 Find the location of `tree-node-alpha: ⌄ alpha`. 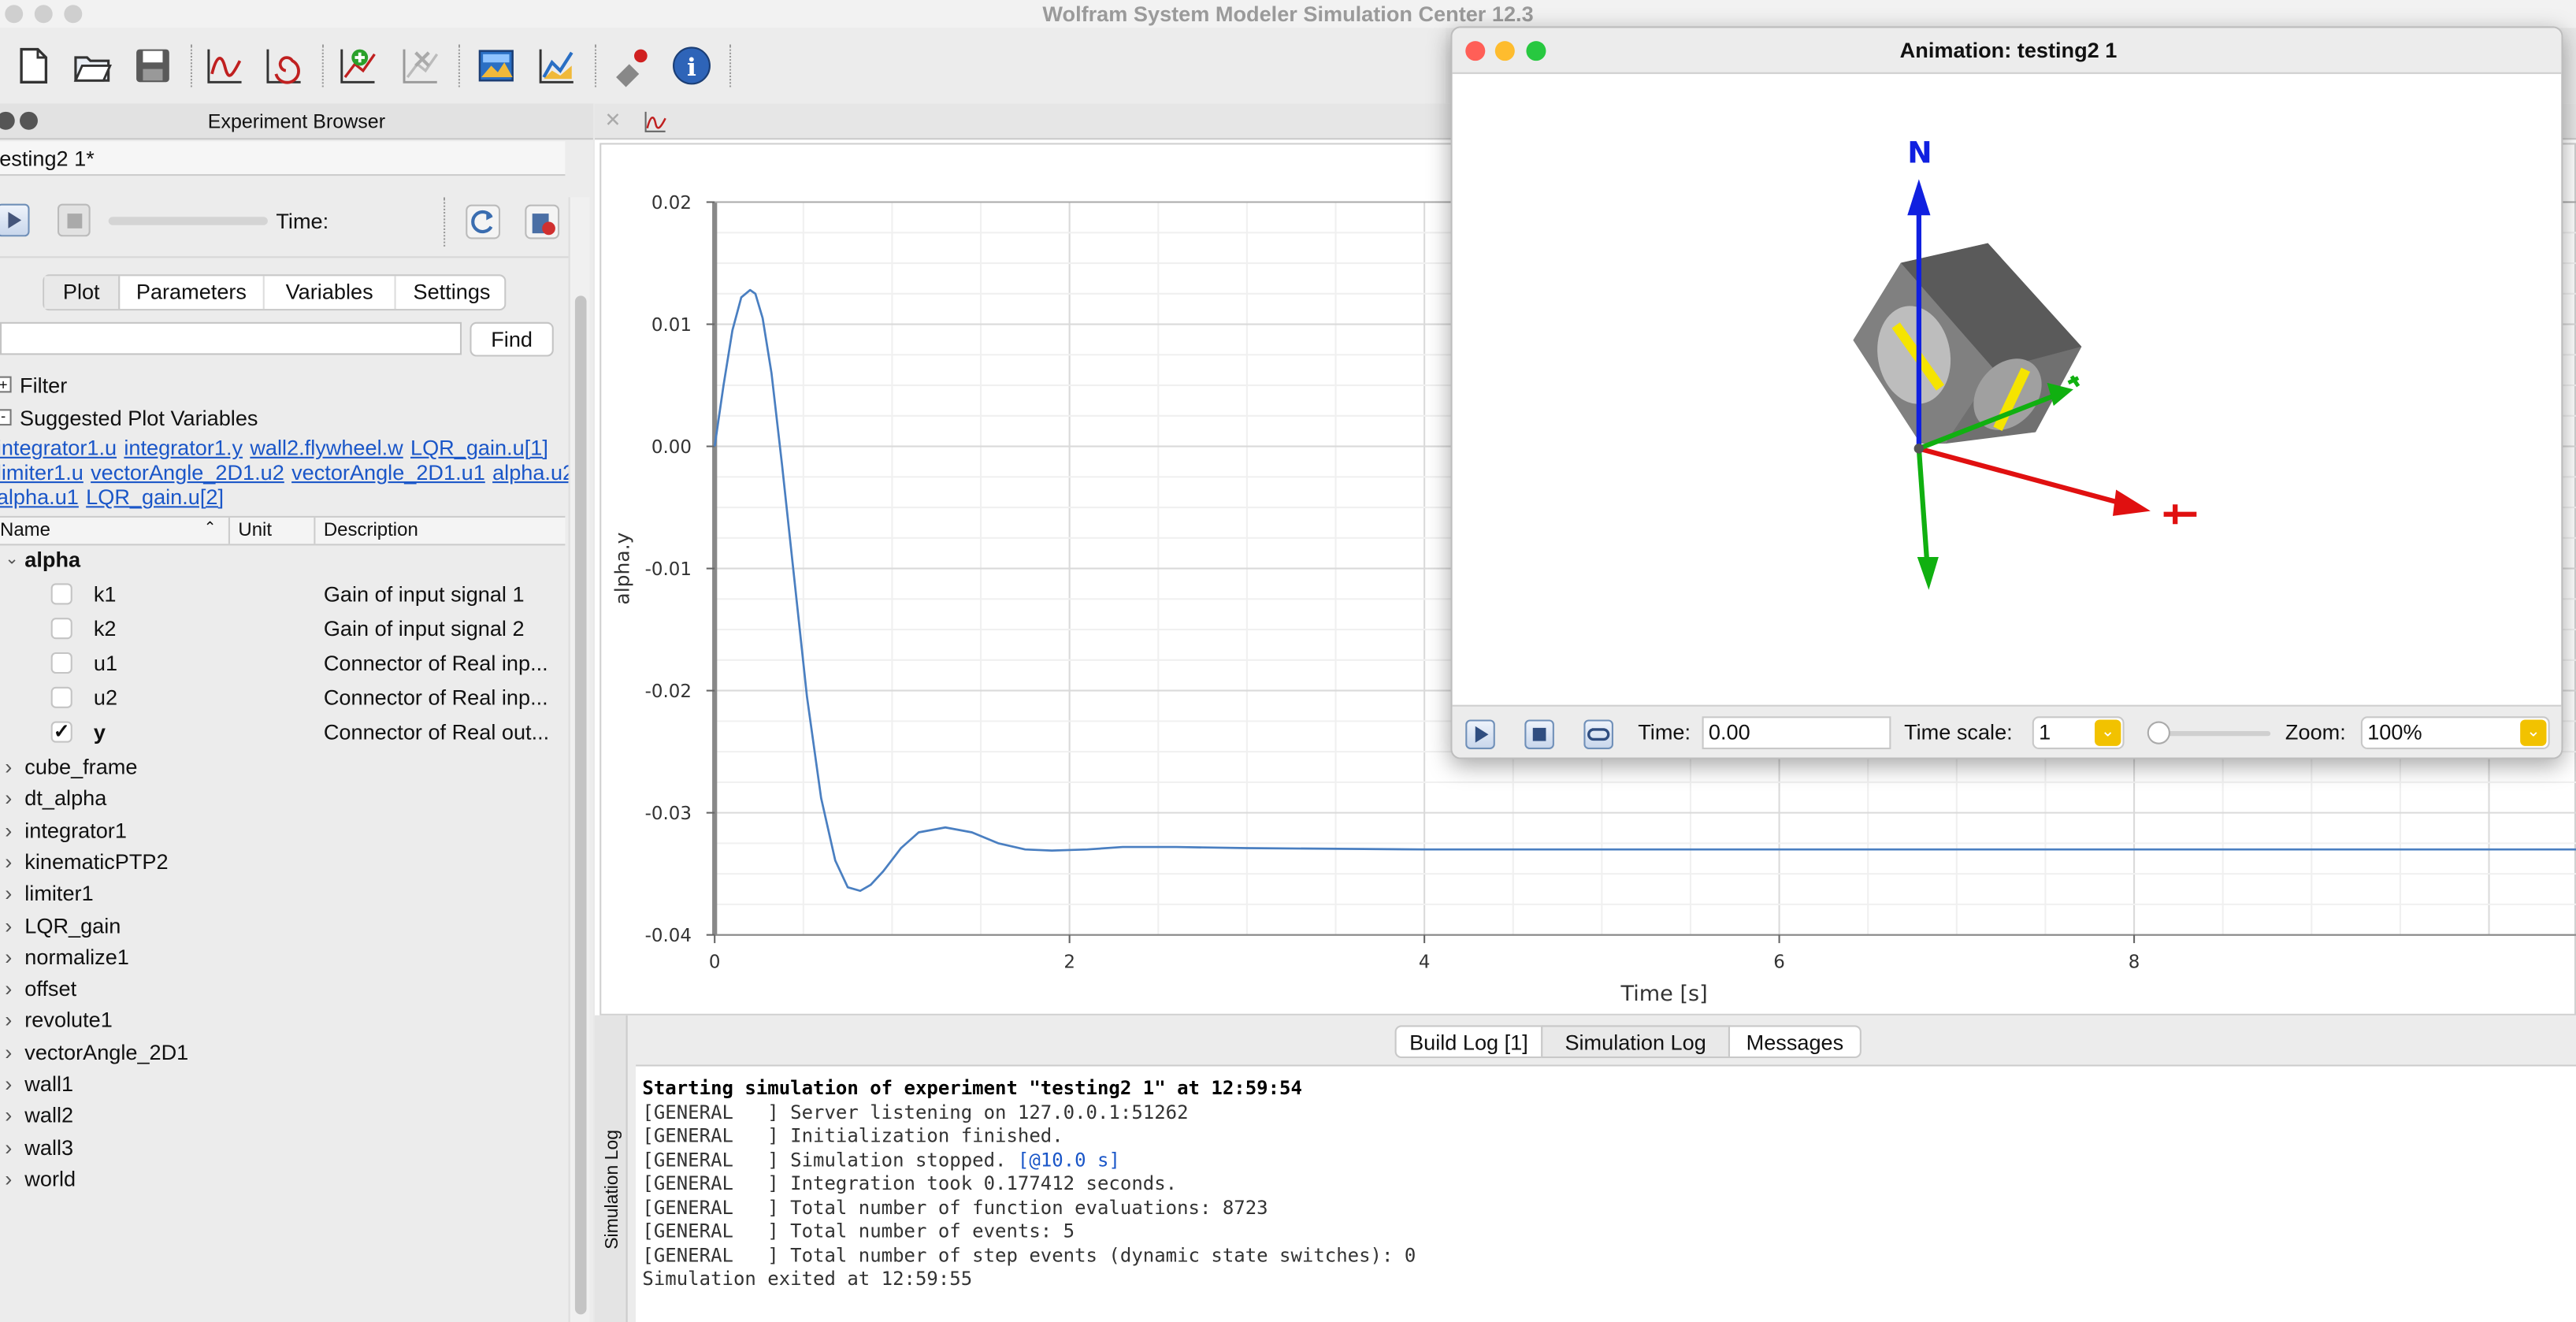

tree-node-alpha: ⌄ alpha is located at coordinates (282, 560).